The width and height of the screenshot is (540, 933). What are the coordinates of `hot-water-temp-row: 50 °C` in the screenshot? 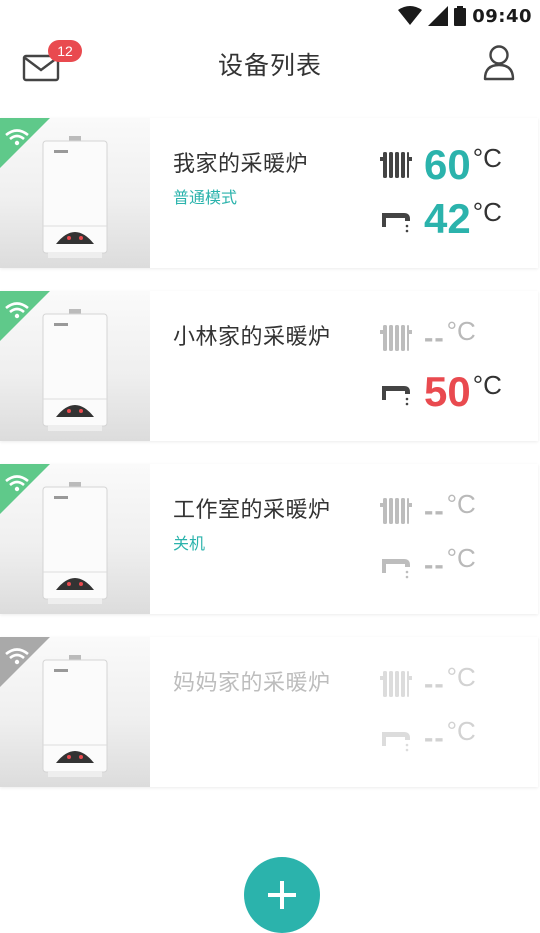 It's located at (441, 392).